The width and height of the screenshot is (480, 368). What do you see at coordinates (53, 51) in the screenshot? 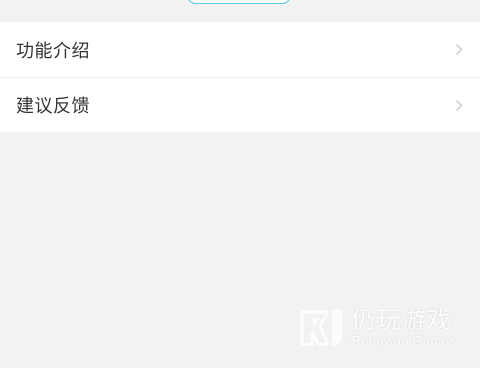
I see `menu-item-label: 功能介绍` at bounding box center [53, 51].